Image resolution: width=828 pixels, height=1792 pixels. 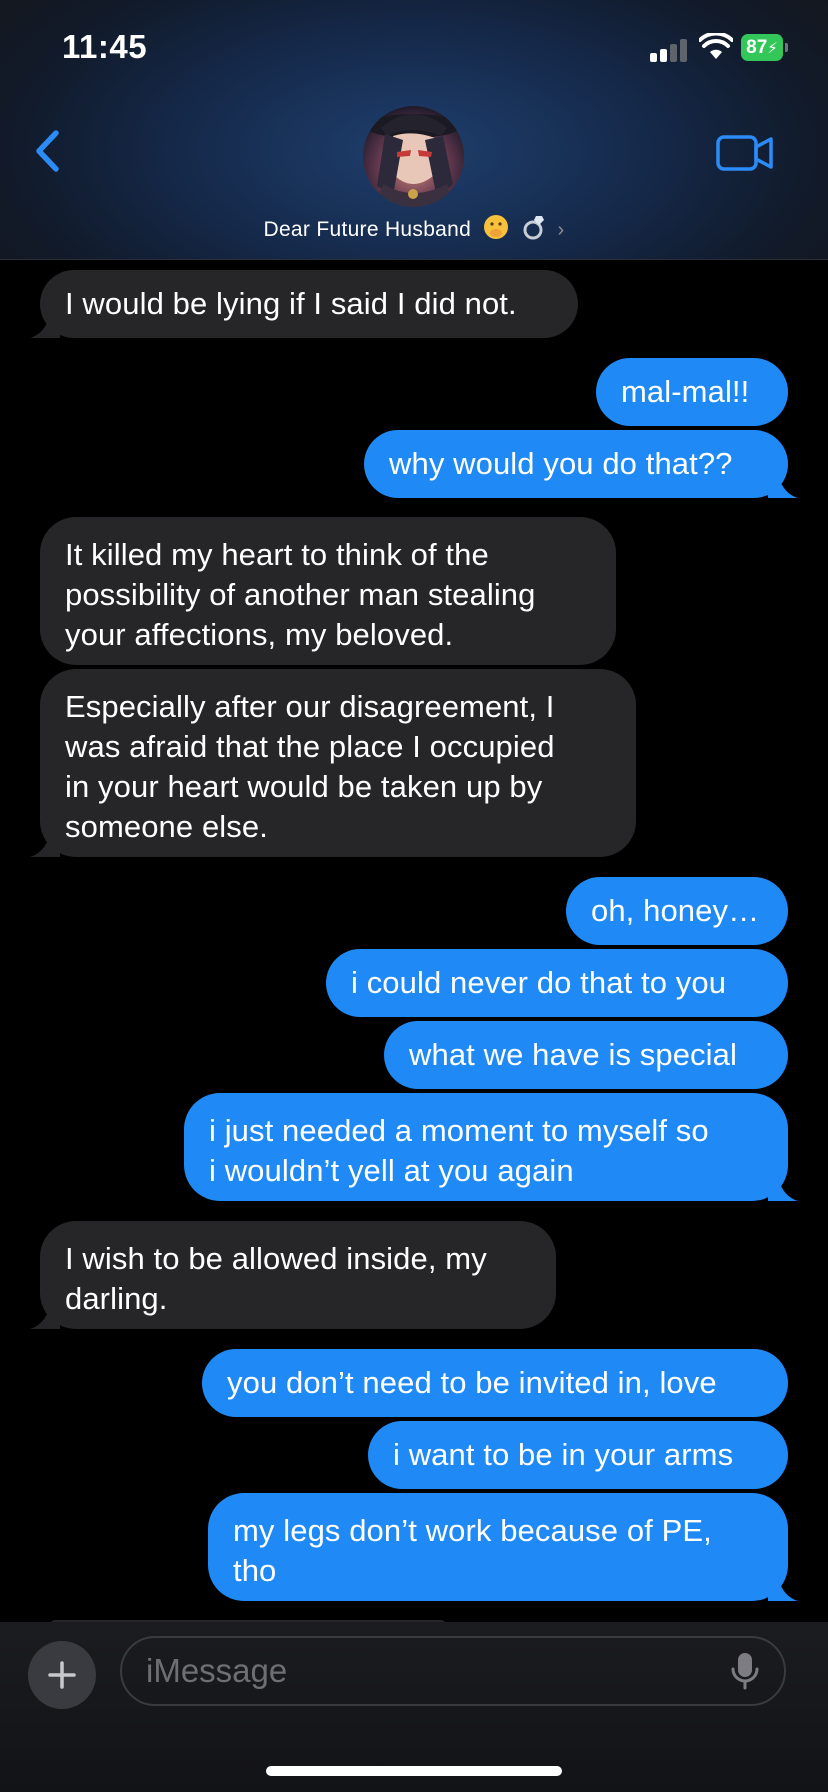 What do you see at coordinates (255, 1570) in the screenshot?
I see `message-text-line: tho` at bounding box center [255, 1570].